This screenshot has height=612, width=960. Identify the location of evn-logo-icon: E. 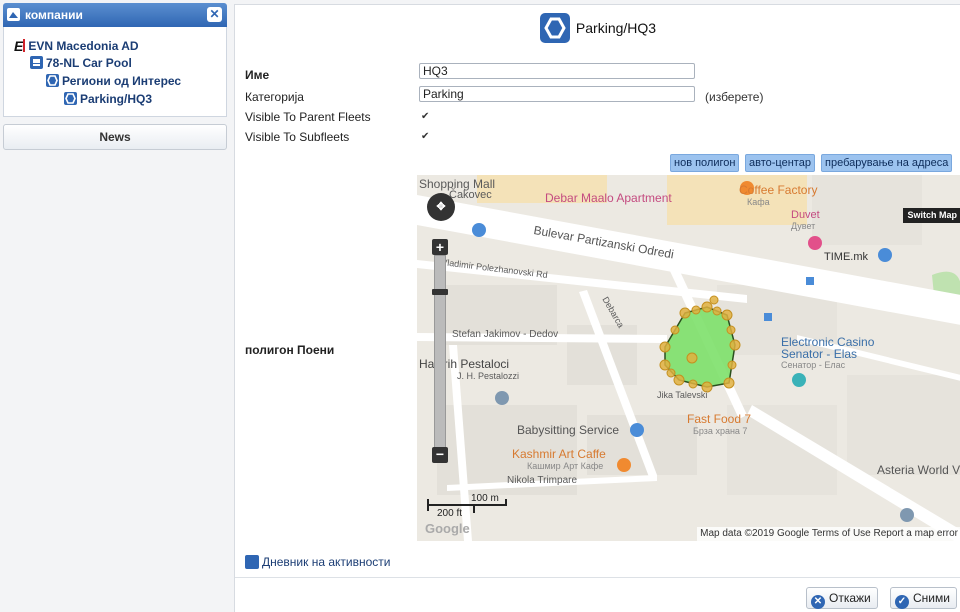
(19, 46).